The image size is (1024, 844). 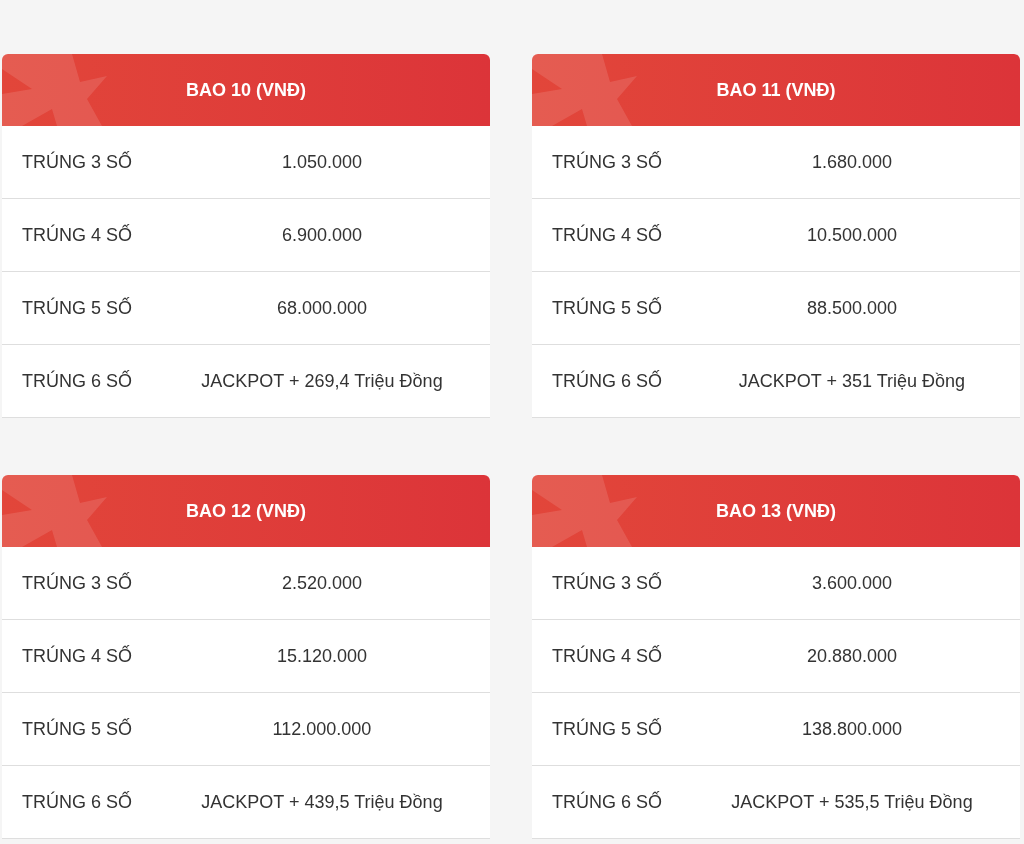 I want to click on prize-value: JACKPOT + 535,5 Triệu Đồng, so click(x=852, y=802).